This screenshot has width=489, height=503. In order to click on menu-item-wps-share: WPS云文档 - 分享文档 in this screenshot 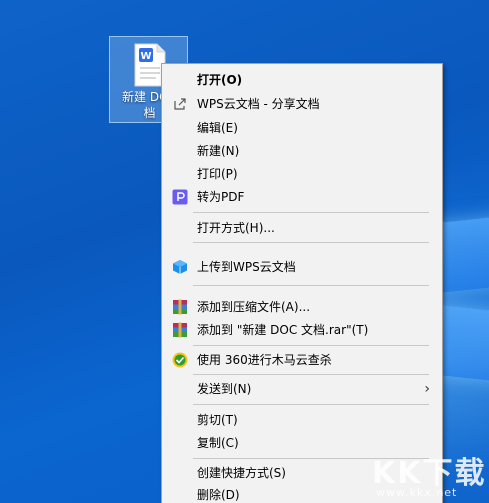, I will do `click(302, 104)`.